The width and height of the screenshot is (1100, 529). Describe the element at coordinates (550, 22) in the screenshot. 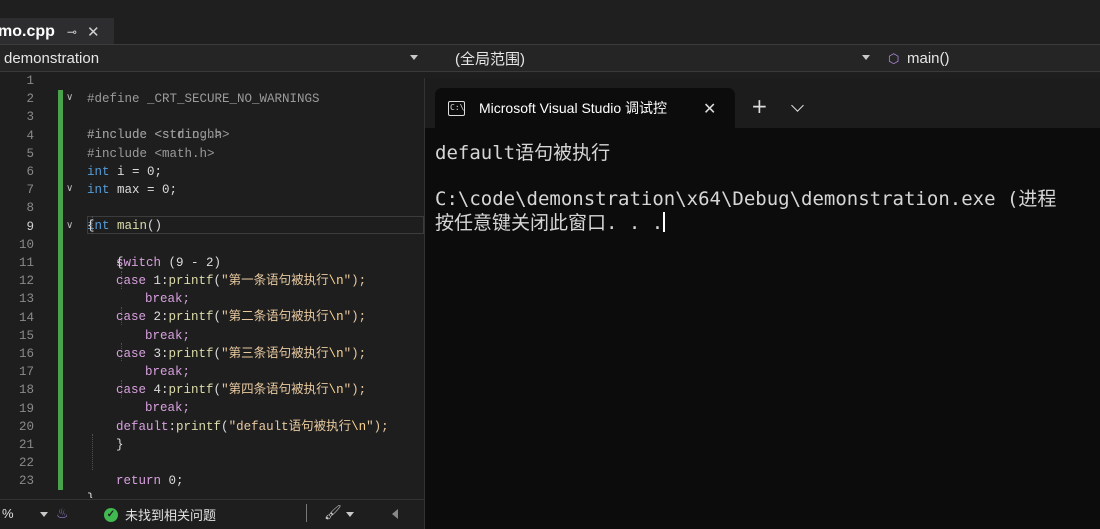

I see `document-tab-bar: mo.cpp ⊸ ✕` at that location.